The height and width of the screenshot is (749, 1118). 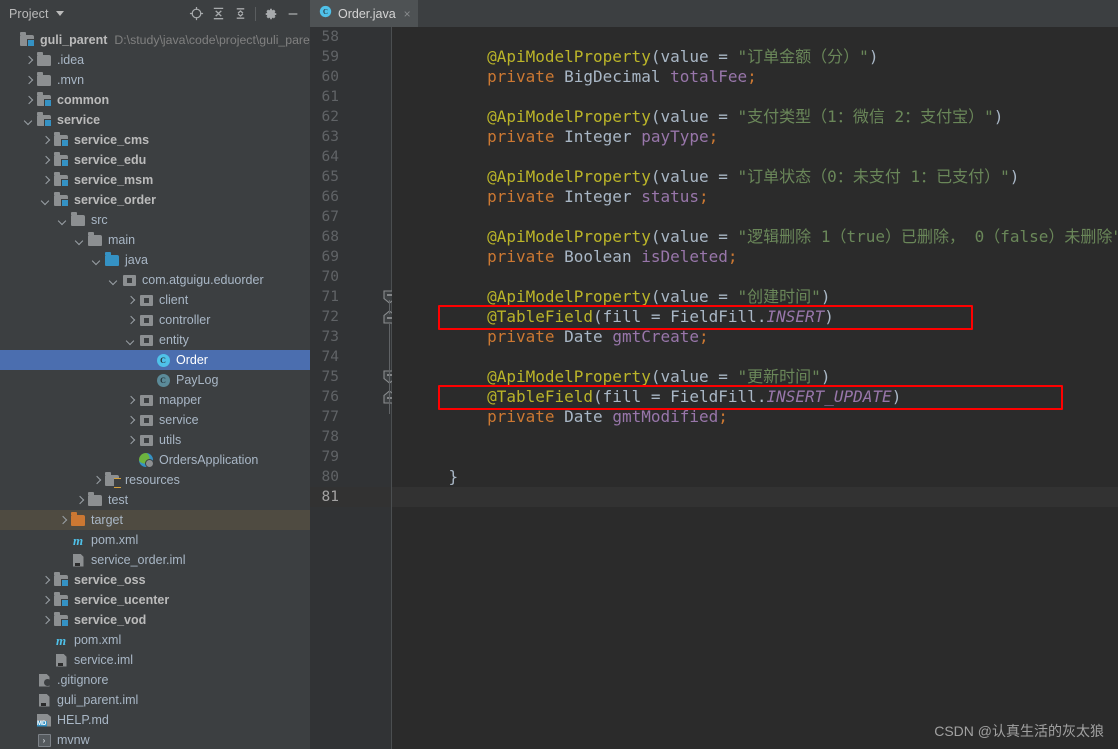 I want to click on code-line-59: @ApiModelProperty(value = "订单金额（分）"), so click(x=755, y=57).